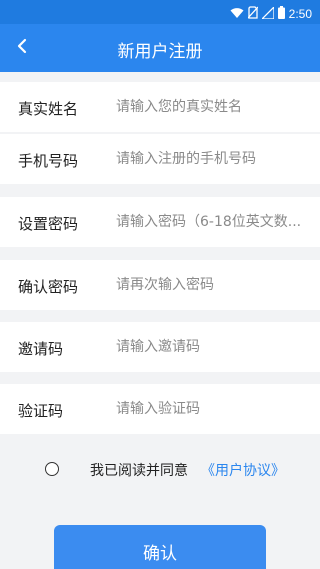 This screenshot has height=569, width=320. What do you see at coordinates (41, 349) in the screenshot?
I see `invite-code-label: 邀请码` at bounding box center [41, 349].